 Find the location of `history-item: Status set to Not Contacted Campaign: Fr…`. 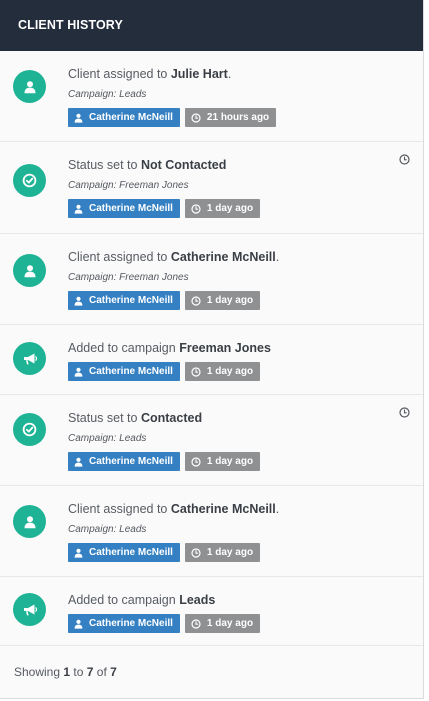

history-item: Status set to Not Contacted Campaign: Fr… is located at coordinates (211, 188).